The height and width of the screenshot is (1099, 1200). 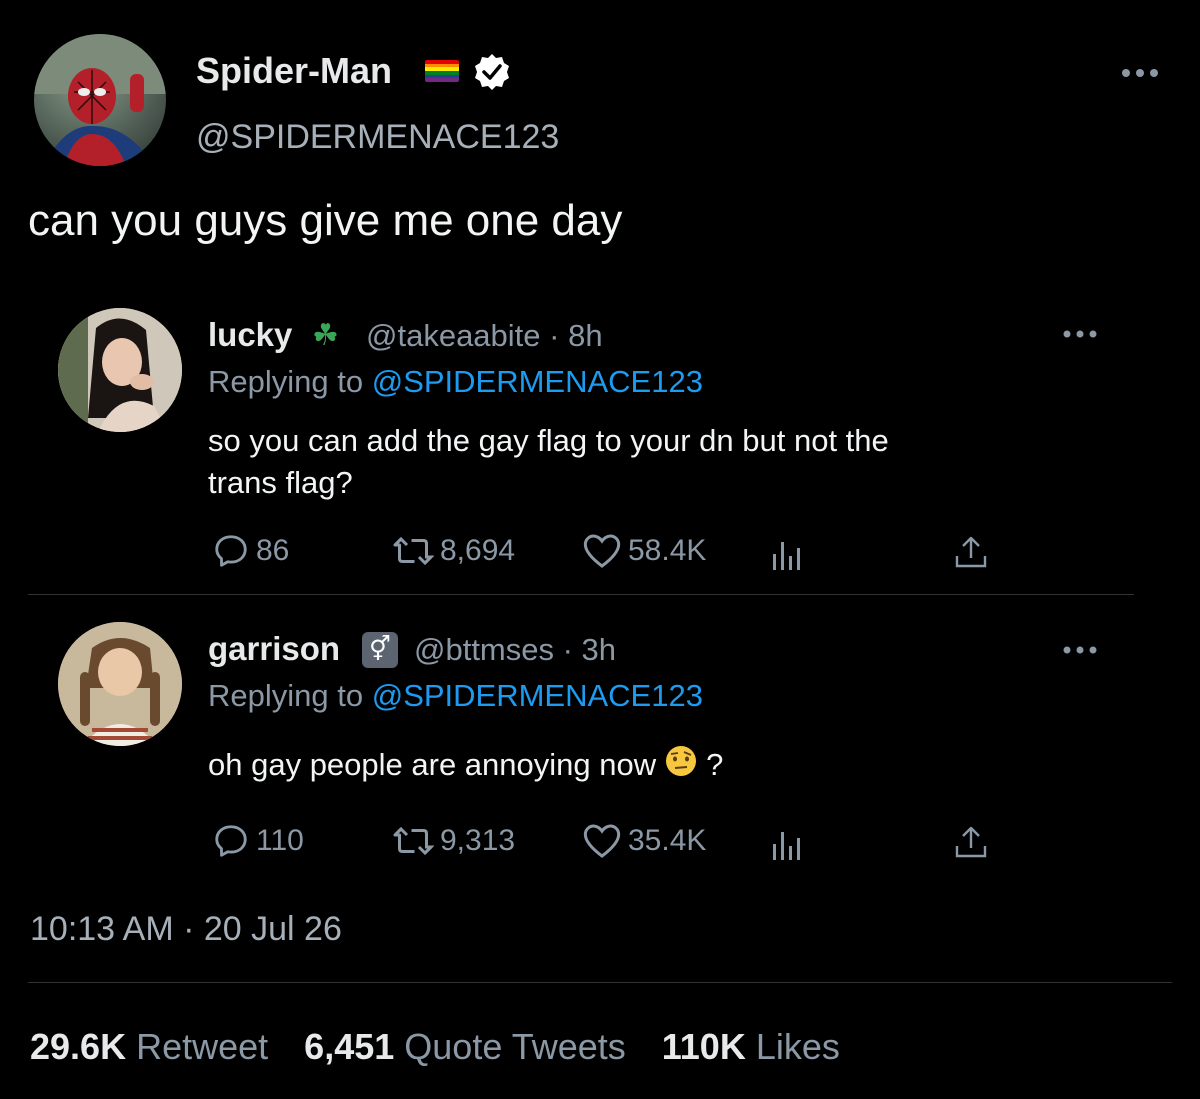 What do you see at coordinates (681, 765) in the screenshot?
I see `raised-eyebrow-emoji-icon` at bounding box center [681, 765].